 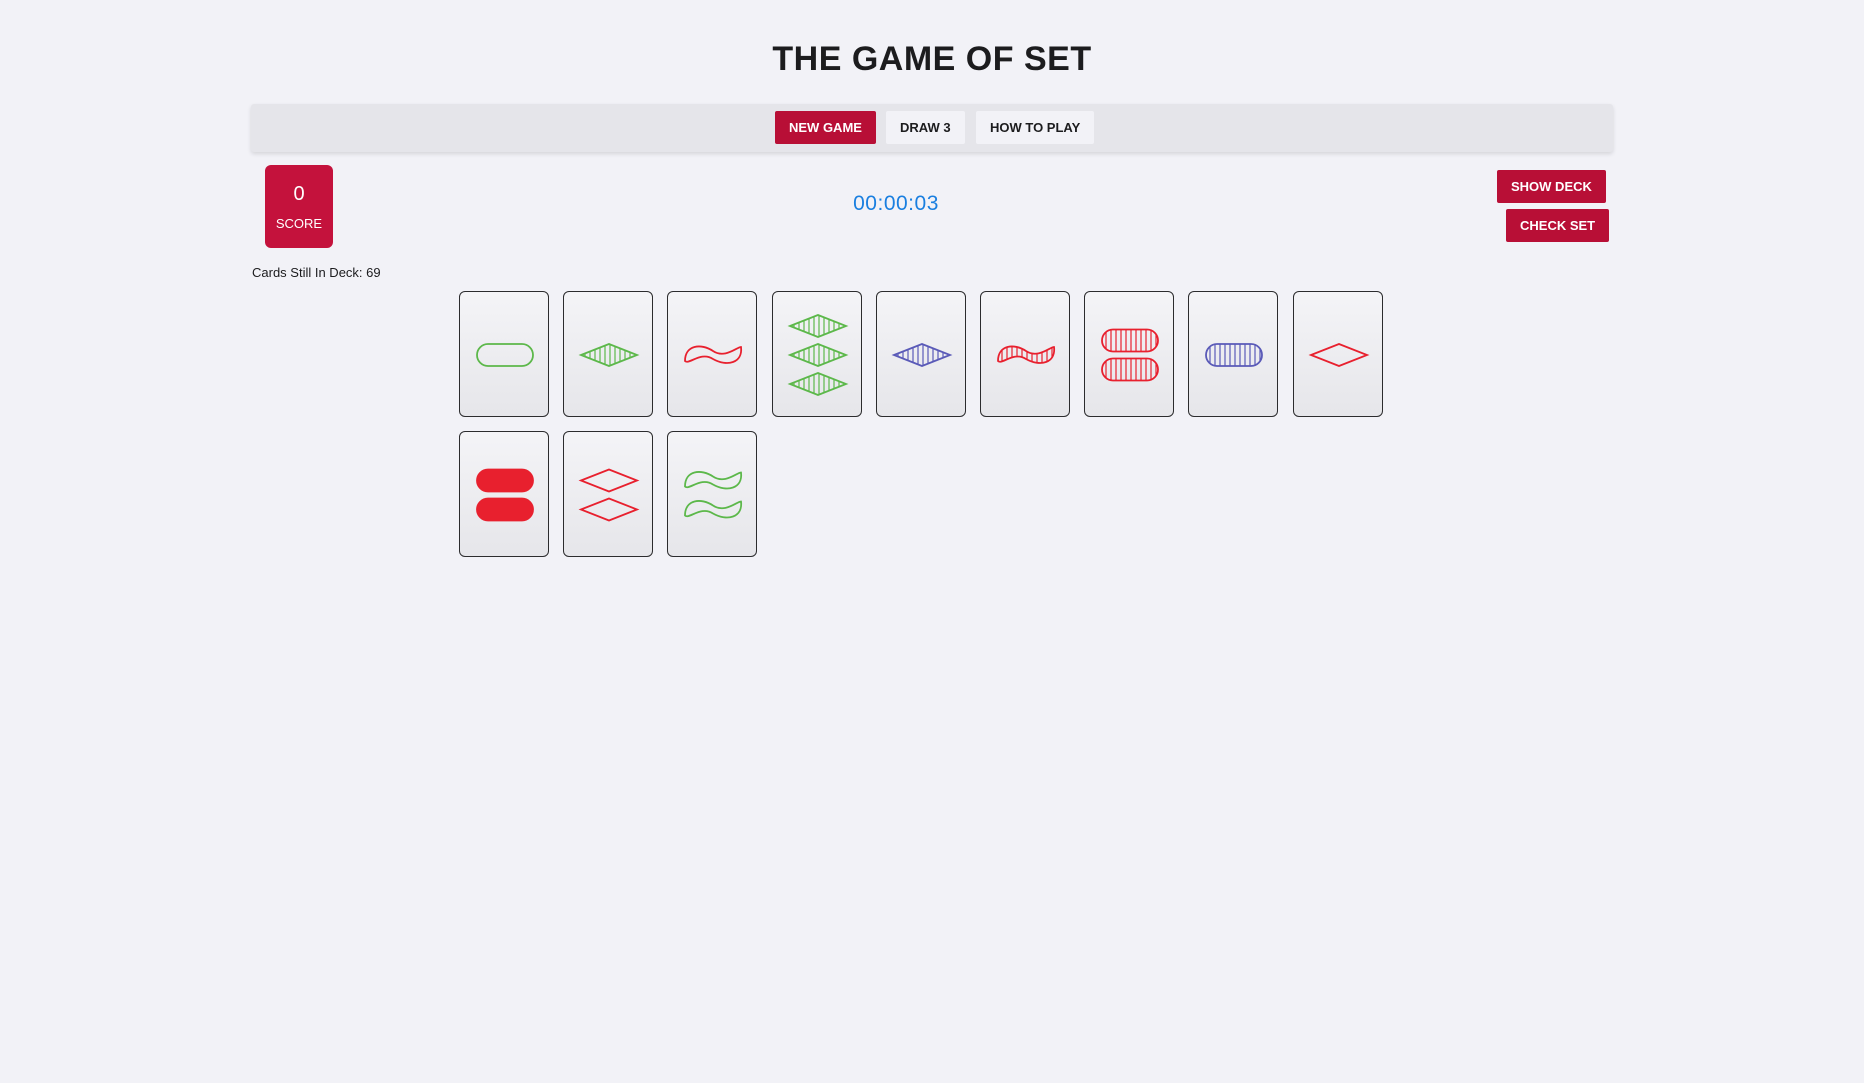 I want to click on game-timer: 00:00:03, so click(x=896, y=203).